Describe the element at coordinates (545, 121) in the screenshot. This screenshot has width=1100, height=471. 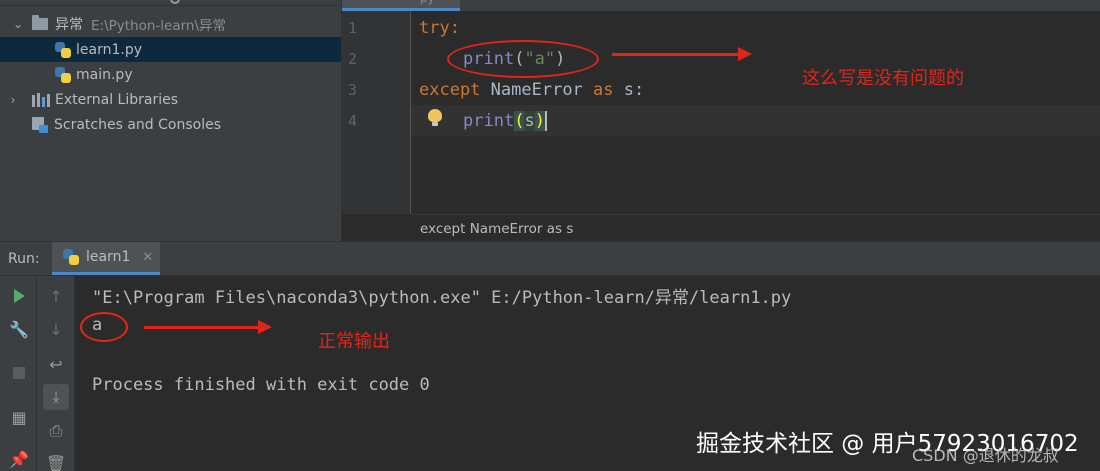
I see `text-cursor` at that location.